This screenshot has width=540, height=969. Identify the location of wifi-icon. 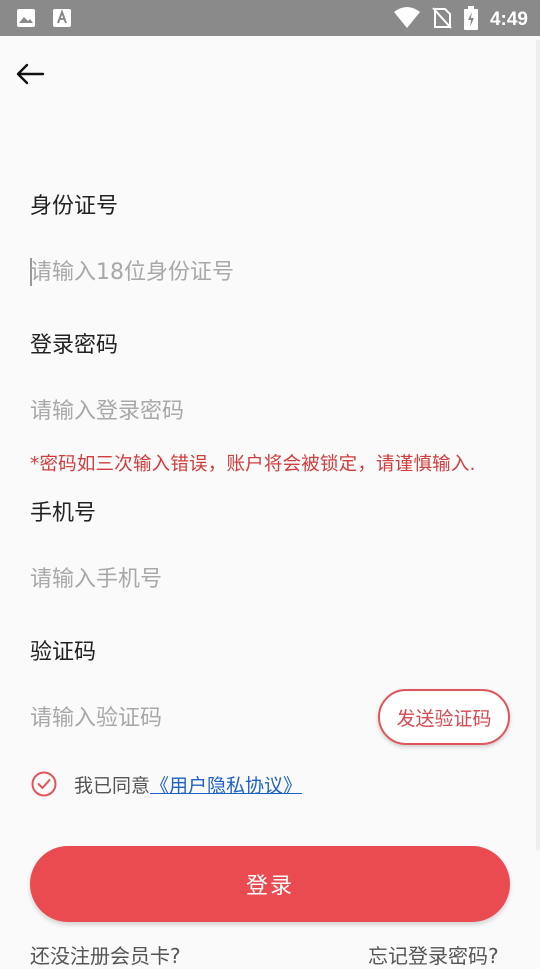
(406, 20).